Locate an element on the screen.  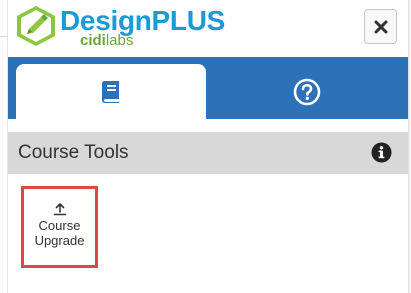
sub-brand-labs: labs is located at coordinates (119, 40).